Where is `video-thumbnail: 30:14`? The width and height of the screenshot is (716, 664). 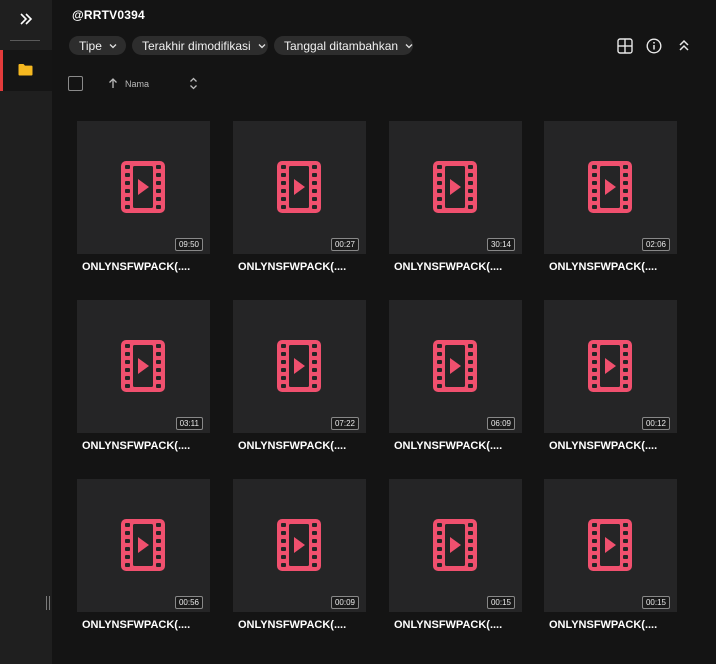 video-thumbnail: 30:14 is located at coordinates (455, 187).